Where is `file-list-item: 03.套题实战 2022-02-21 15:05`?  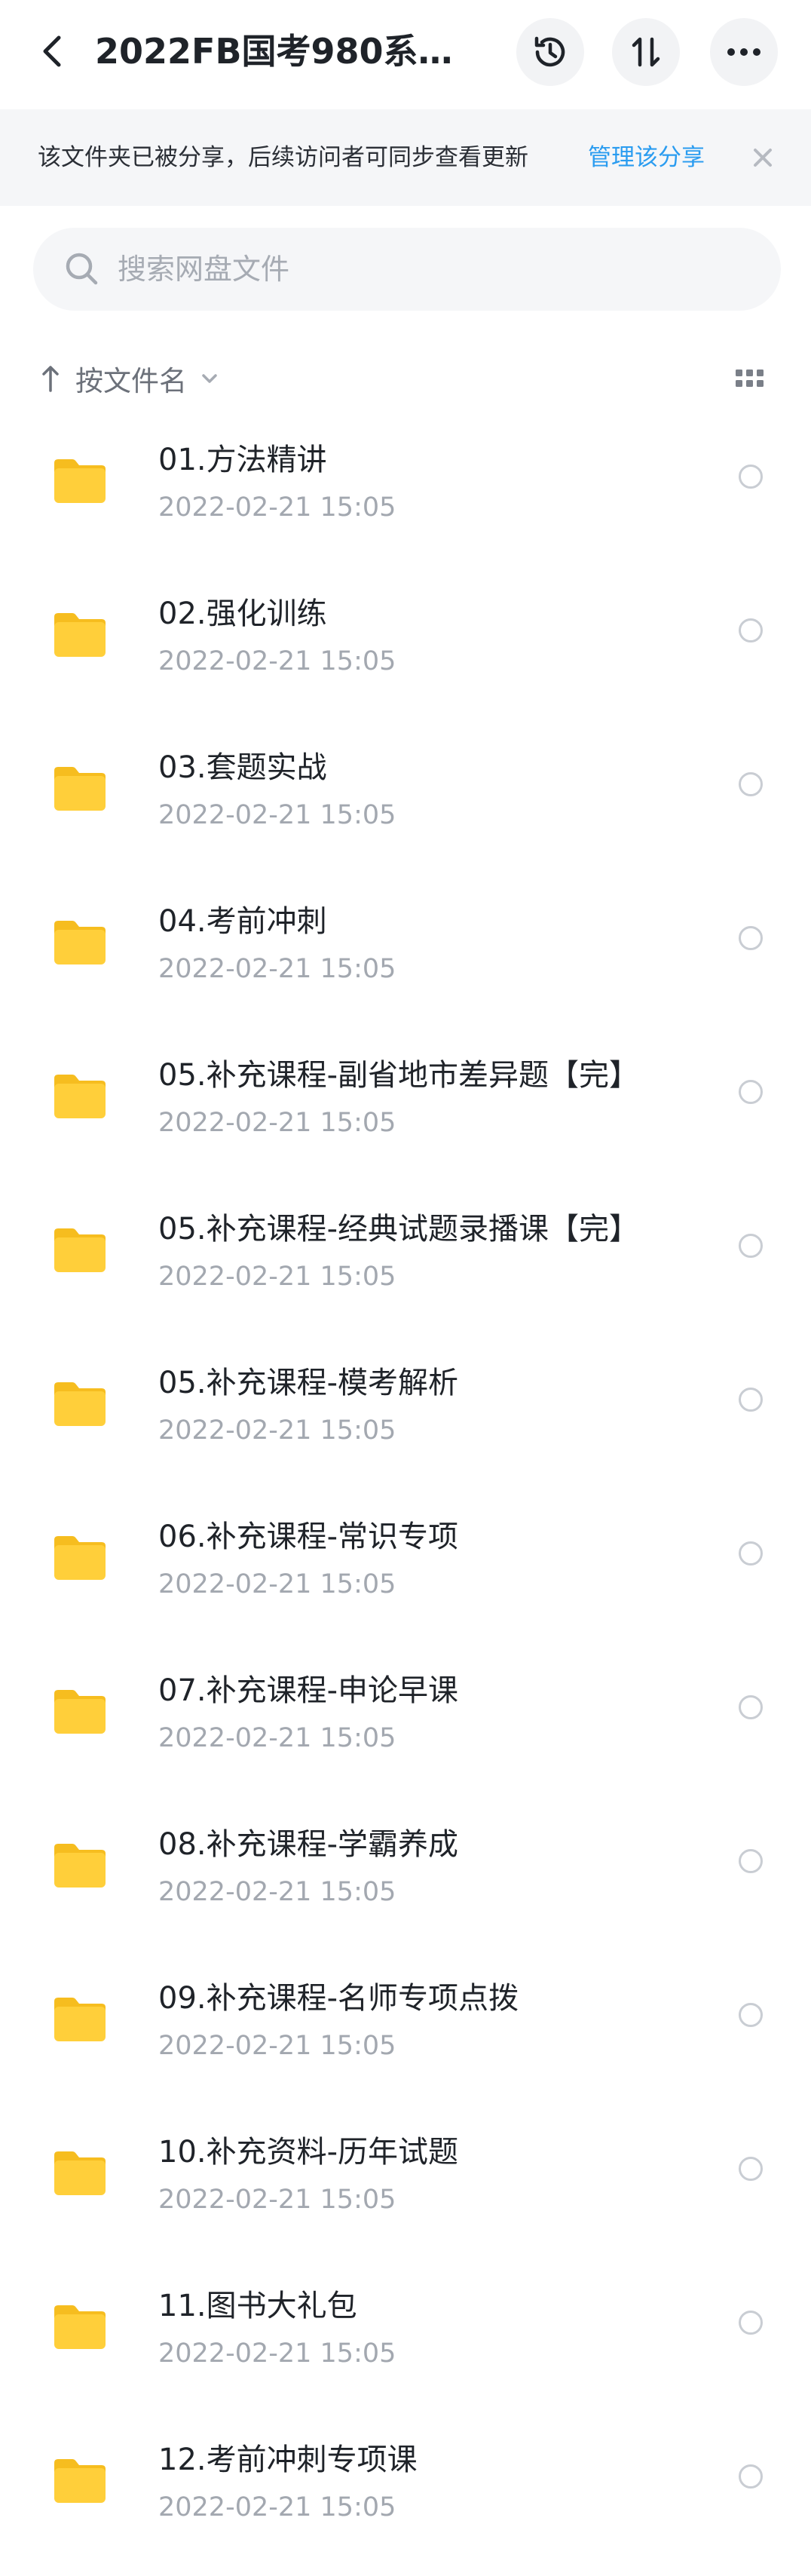
file-list-item: 03.套题实战 2022-02-21 15:05 is located at coordinates (405, 807).